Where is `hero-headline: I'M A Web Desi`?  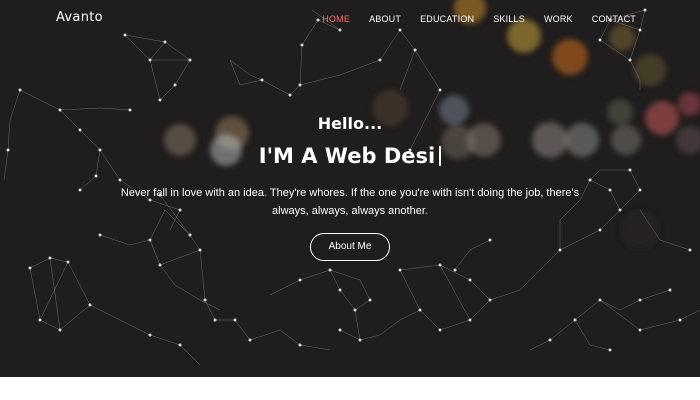
hero-headline: I'M A Web Desi is located at coordinates (350, 156).